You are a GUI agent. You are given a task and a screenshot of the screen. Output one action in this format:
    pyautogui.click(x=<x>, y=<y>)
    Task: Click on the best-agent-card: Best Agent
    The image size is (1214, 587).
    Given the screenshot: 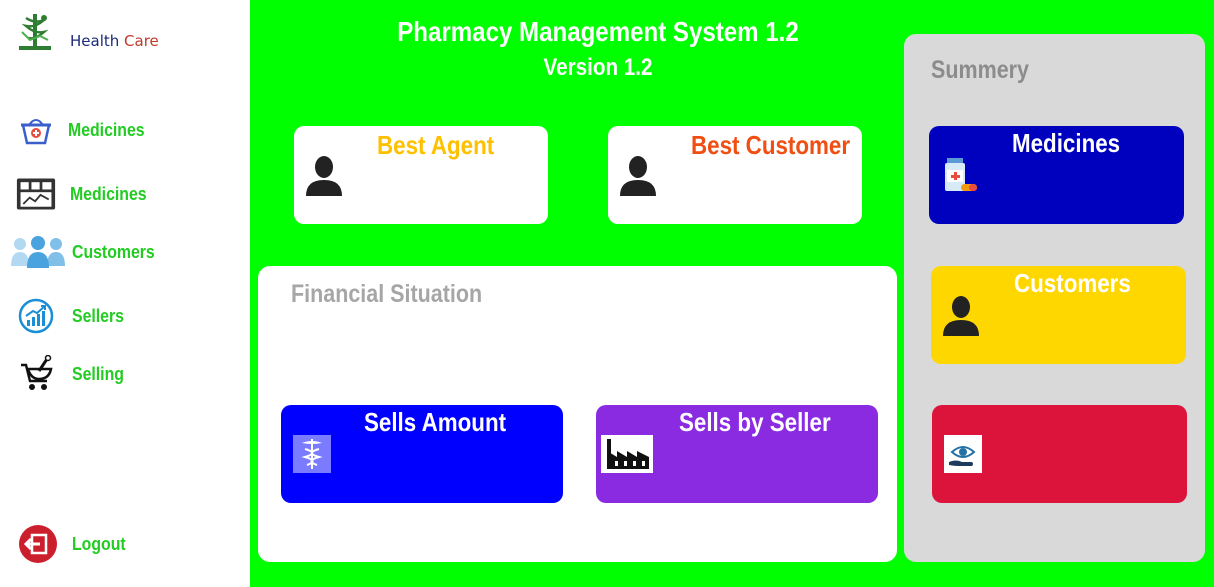 What is the action you would take?
    pyautogui.click(x=421, y=175)
    